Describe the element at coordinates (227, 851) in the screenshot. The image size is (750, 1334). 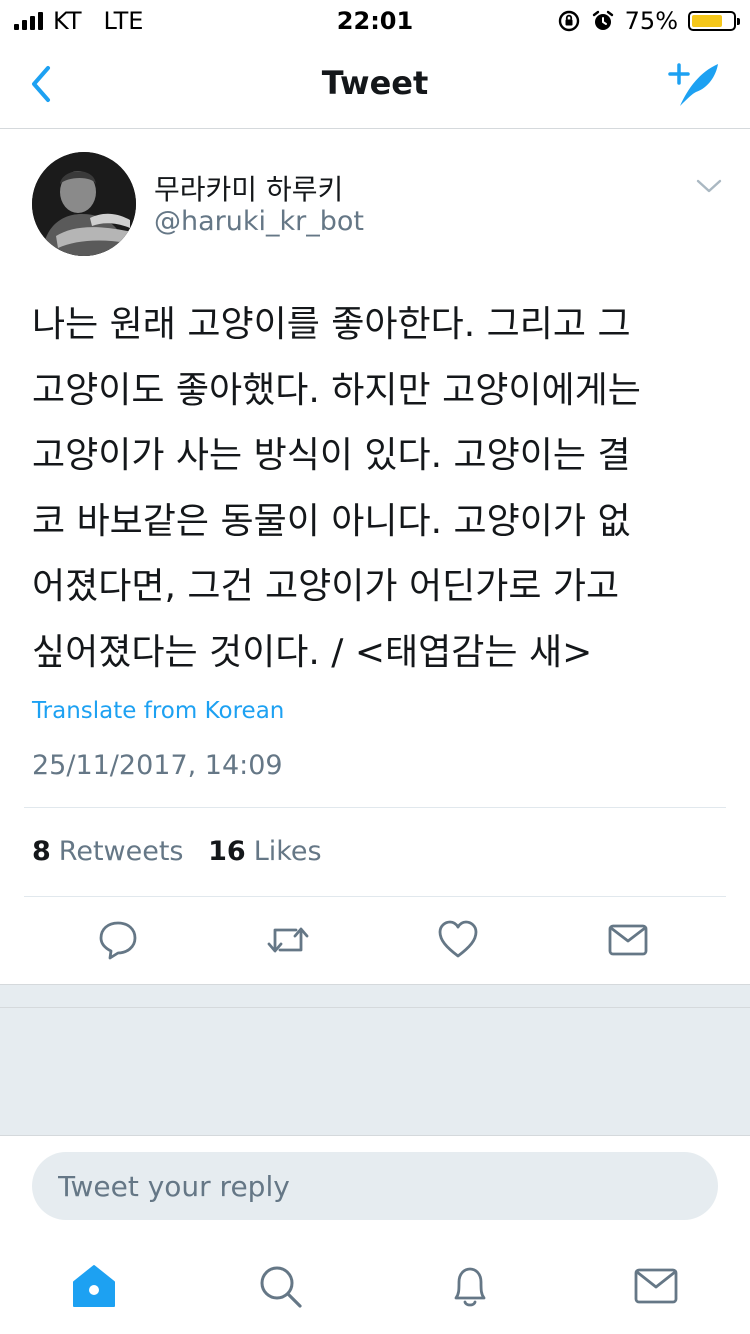
I see `likes-count: 16` at that location.